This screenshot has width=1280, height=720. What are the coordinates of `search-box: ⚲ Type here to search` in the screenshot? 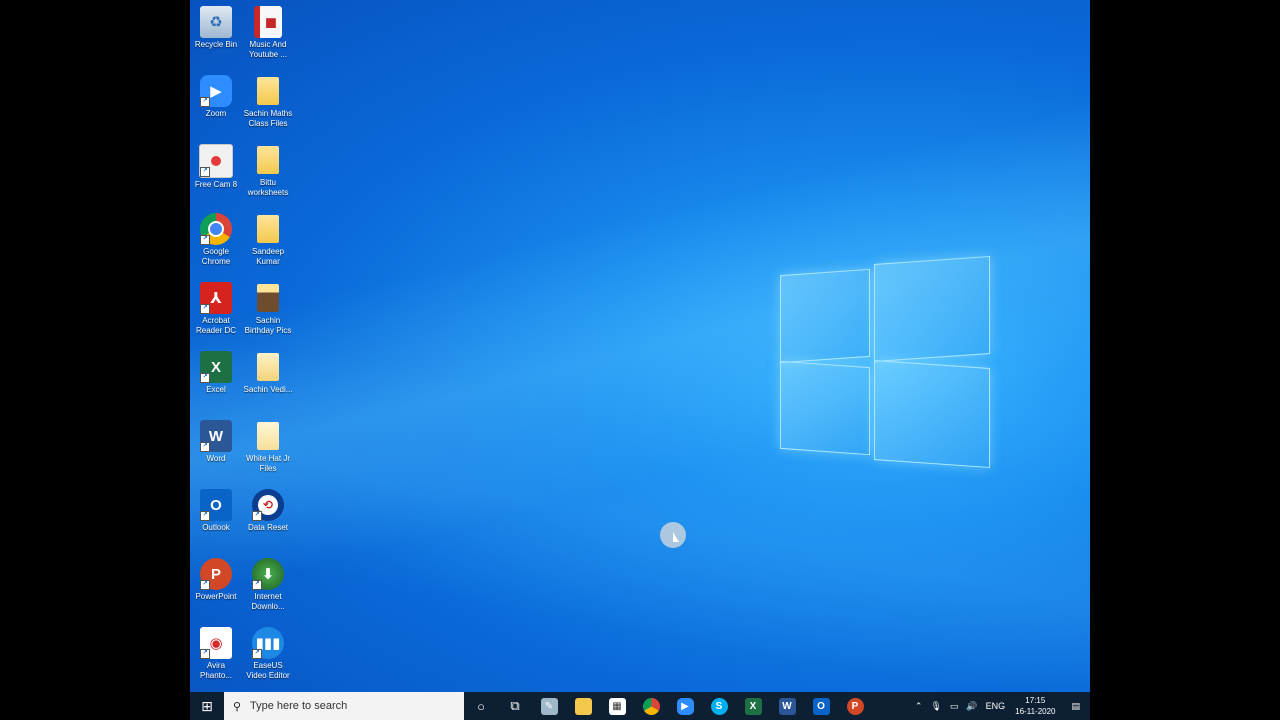 It's located at (344, 706).